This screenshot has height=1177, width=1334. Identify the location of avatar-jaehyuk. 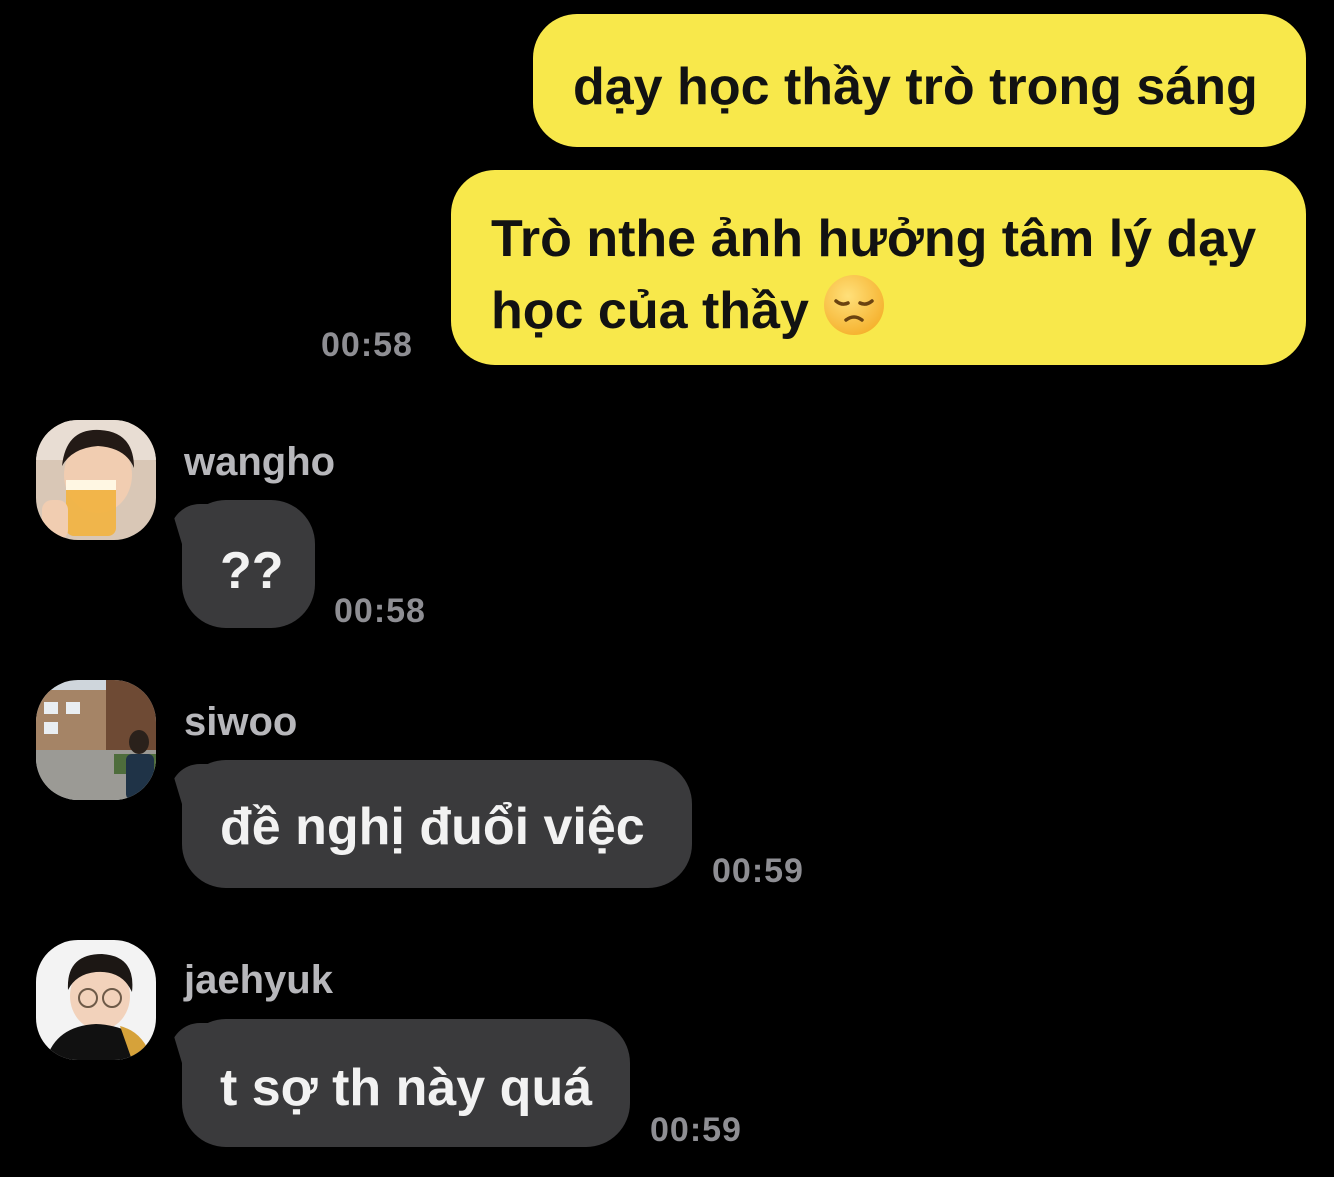
(96, 1000).